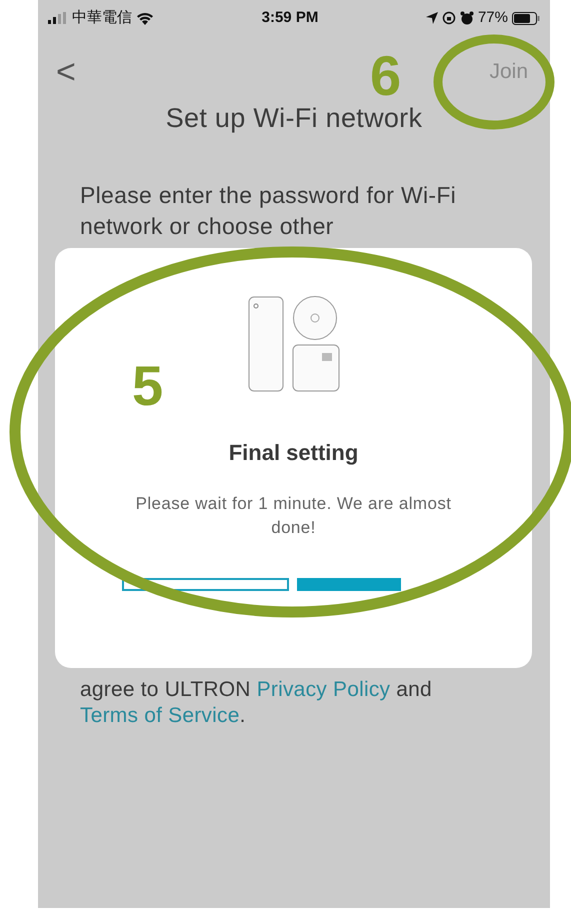 The height and width of the screenshot is (910, 571). I want to click on signal-icon, so click(58, 18).